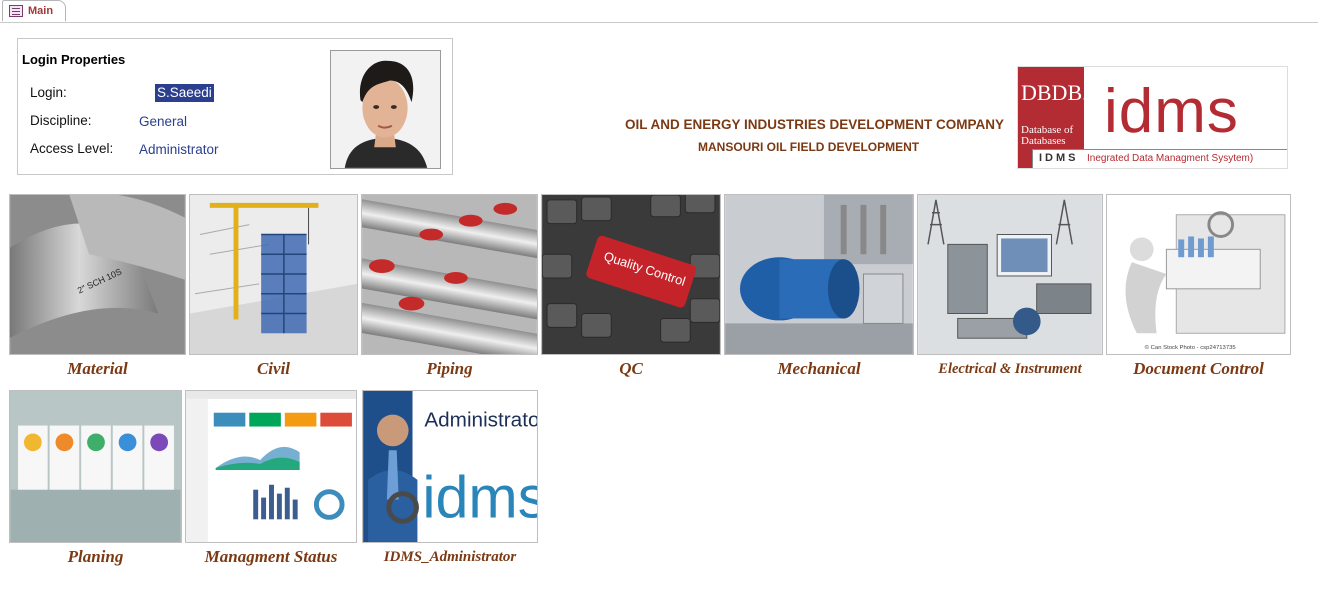  I want to click on dashboard-image, so click(271, 466).